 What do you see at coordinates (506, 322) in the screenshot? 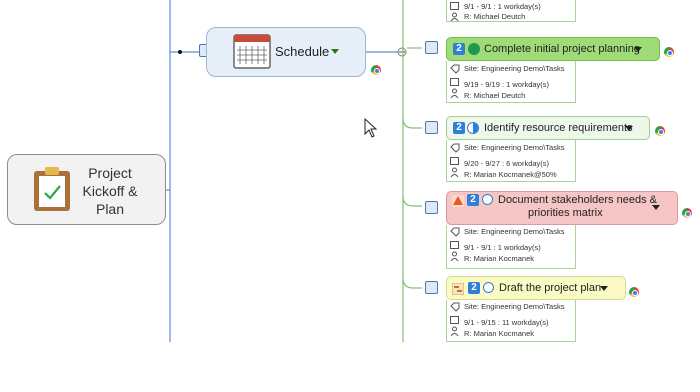
I see `date-text: 9/1 - 9/15 : 11 workday(s)` at bounding box center [506, 322].